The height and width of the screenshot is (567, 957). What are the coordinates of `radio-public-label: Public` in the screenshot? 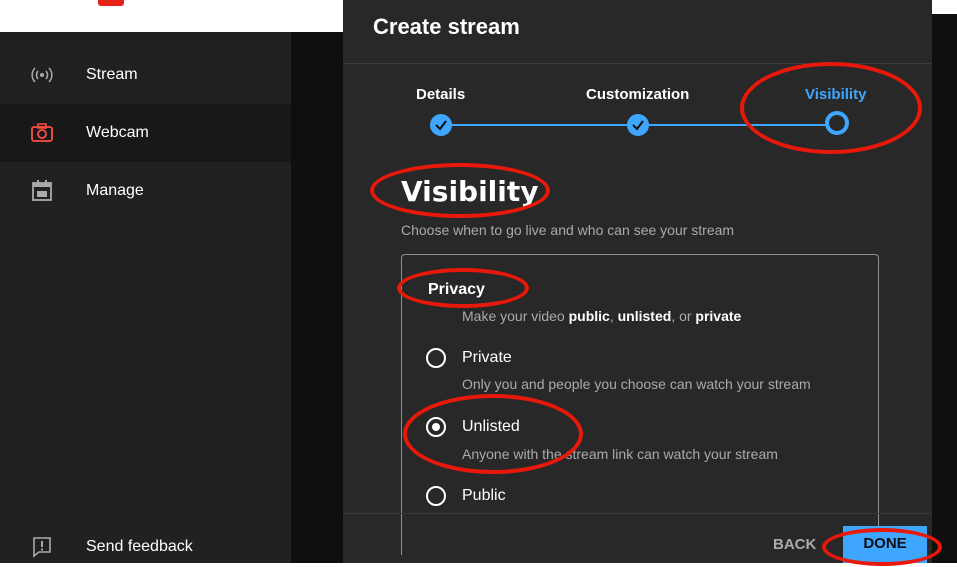 It's located at (484, 496).